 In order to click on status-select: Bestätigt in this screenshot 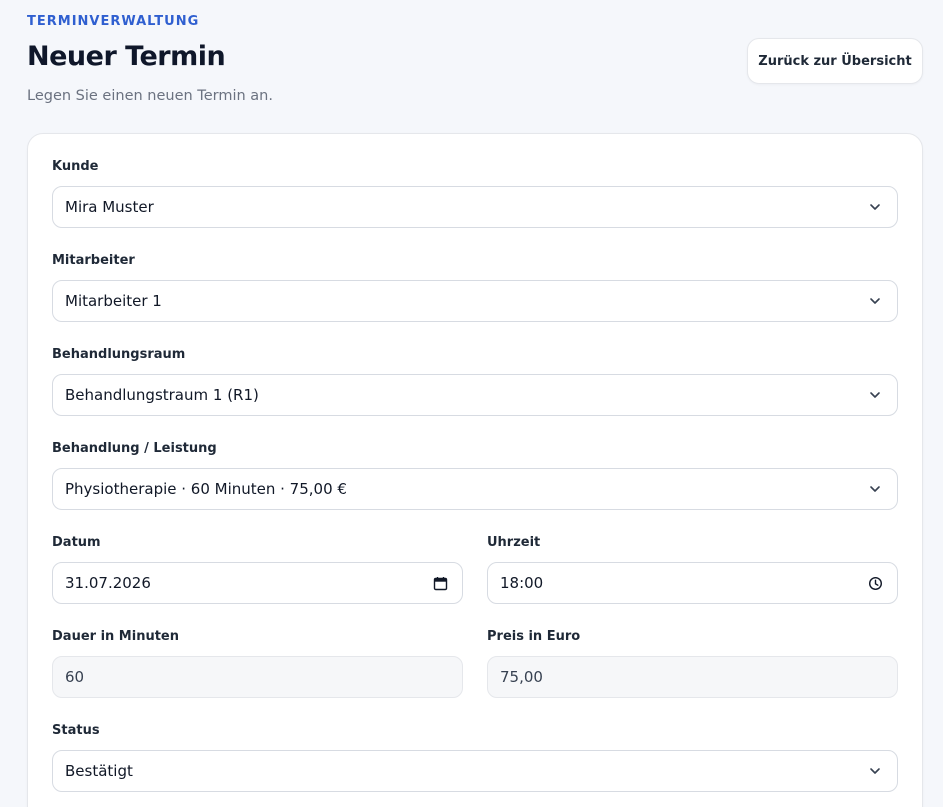, I will do `click(475, 771)`.